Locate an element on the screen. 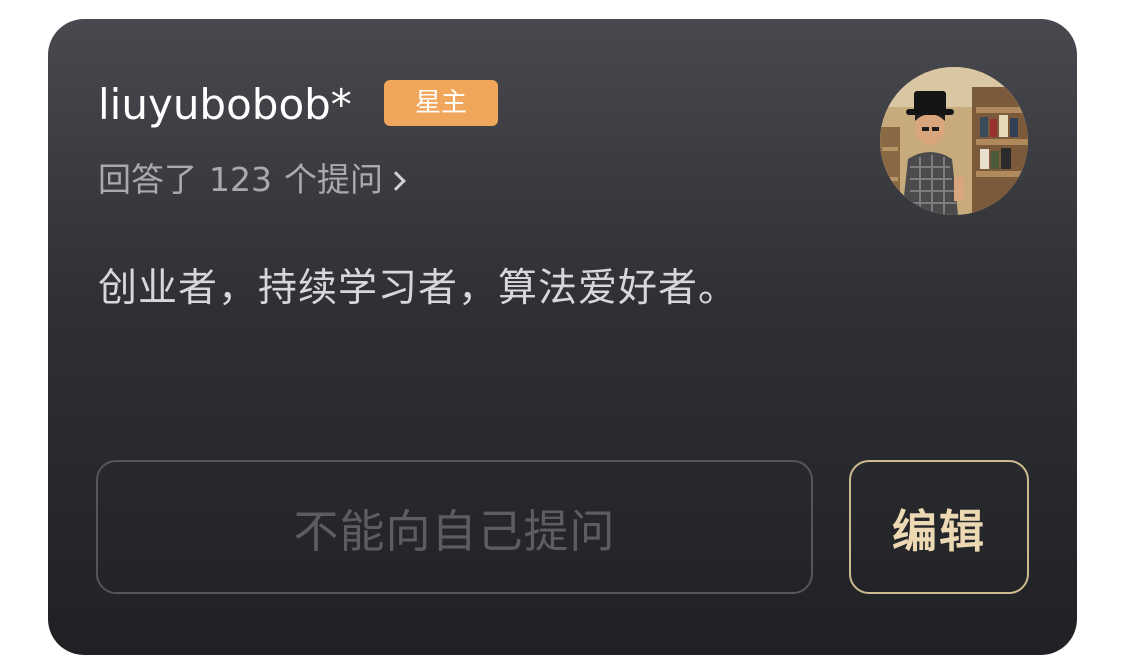 The image size is (1125, 669). username: liuyubobob* is located at coordinates (225, 104).